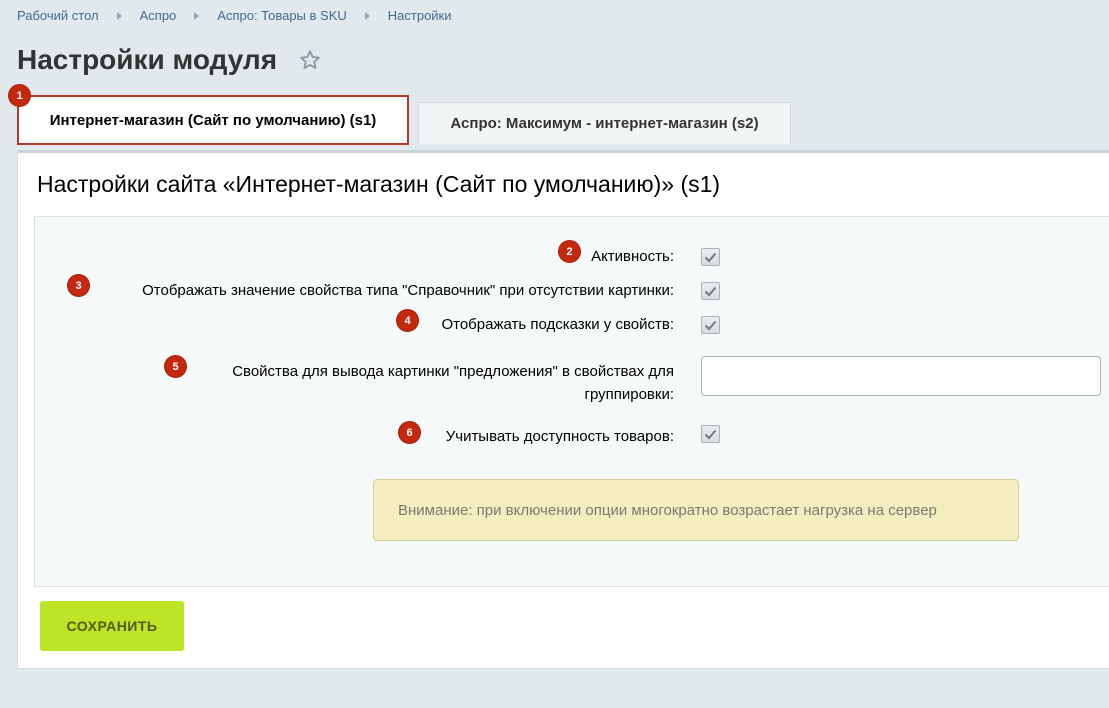  I want to click on page-title-row: Настройки модуля, so click(169, 60).